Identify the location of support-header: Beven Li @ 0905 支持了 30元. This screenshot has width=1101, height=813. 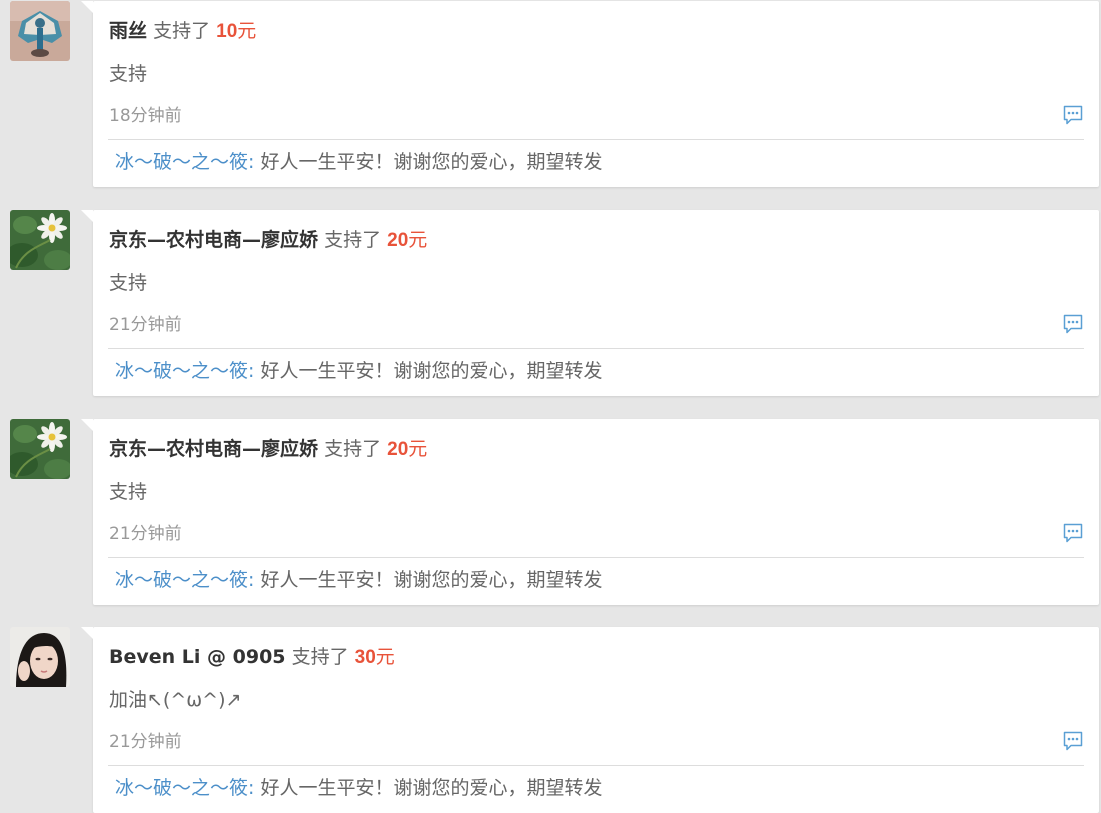
(252, 657).